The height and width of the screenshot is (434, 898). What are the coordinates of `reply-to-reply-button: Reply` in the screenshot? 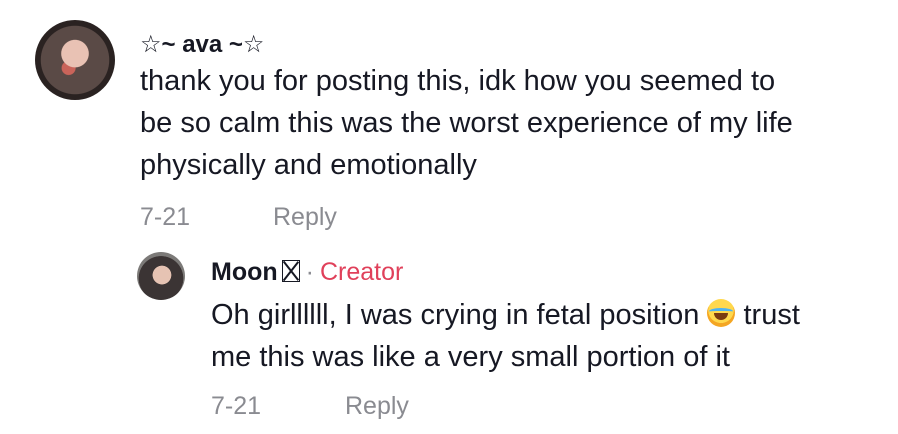 It's located at (377, 406).